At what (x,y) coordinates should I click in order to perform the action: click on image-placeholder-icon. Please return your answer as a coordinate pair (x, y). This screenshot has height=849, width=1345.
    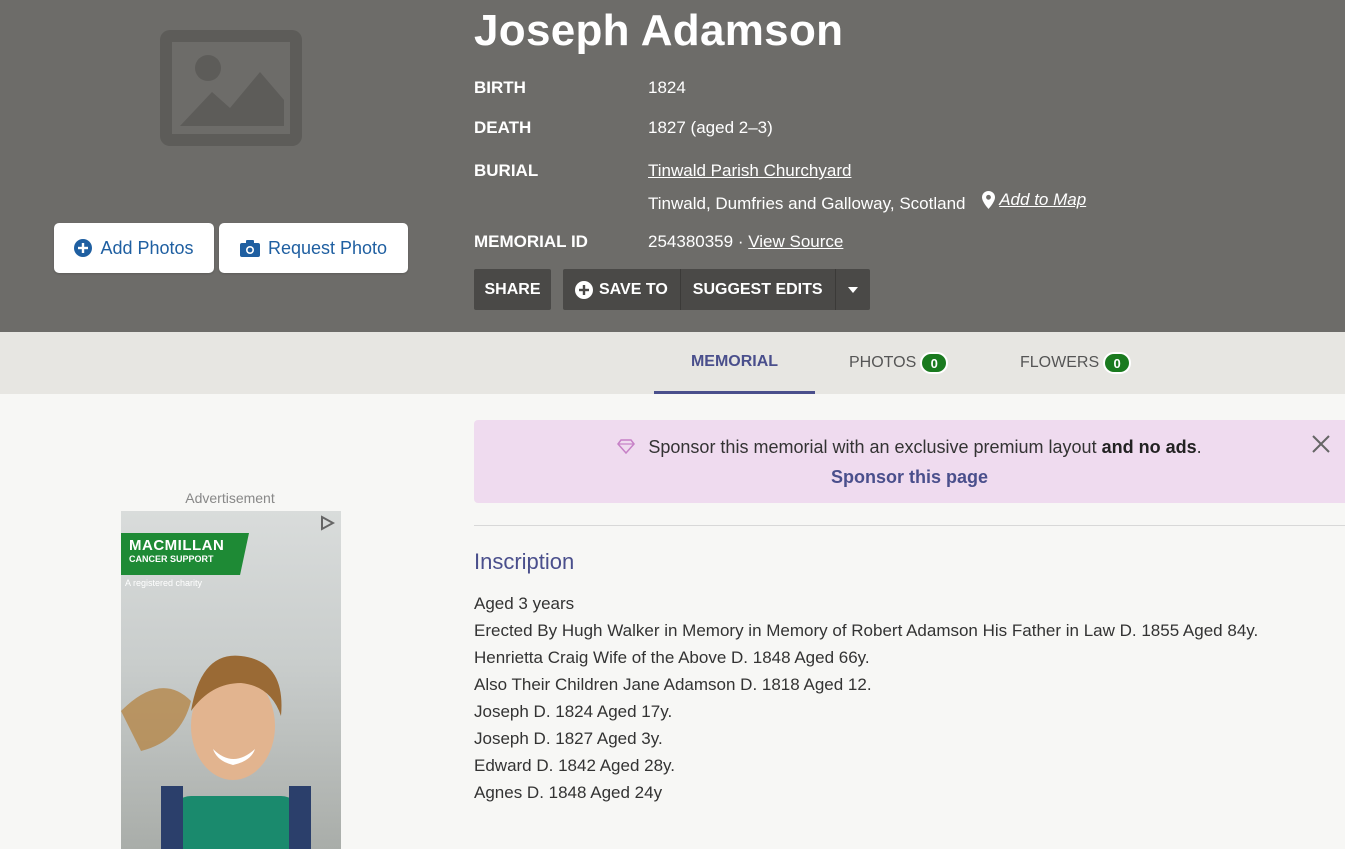
    Looking at the image, I should click on (231, 88).